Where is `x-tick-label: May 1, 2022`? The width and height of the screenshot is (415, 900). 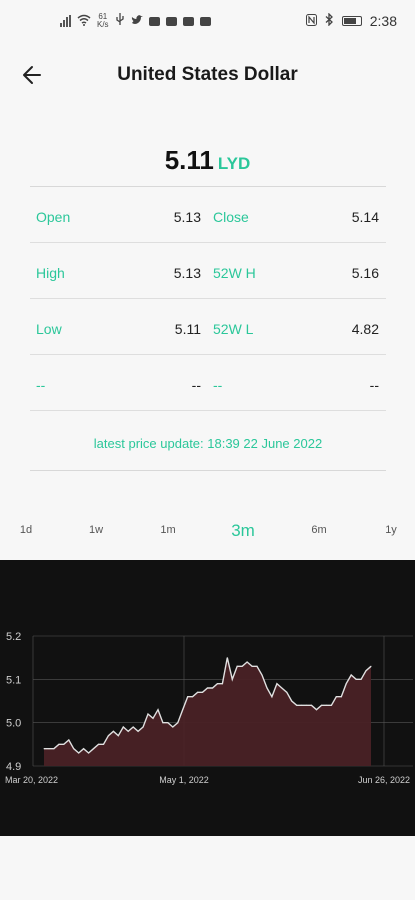 x-tick-label: May 1, 2022 is located at coordinates (184, 780).